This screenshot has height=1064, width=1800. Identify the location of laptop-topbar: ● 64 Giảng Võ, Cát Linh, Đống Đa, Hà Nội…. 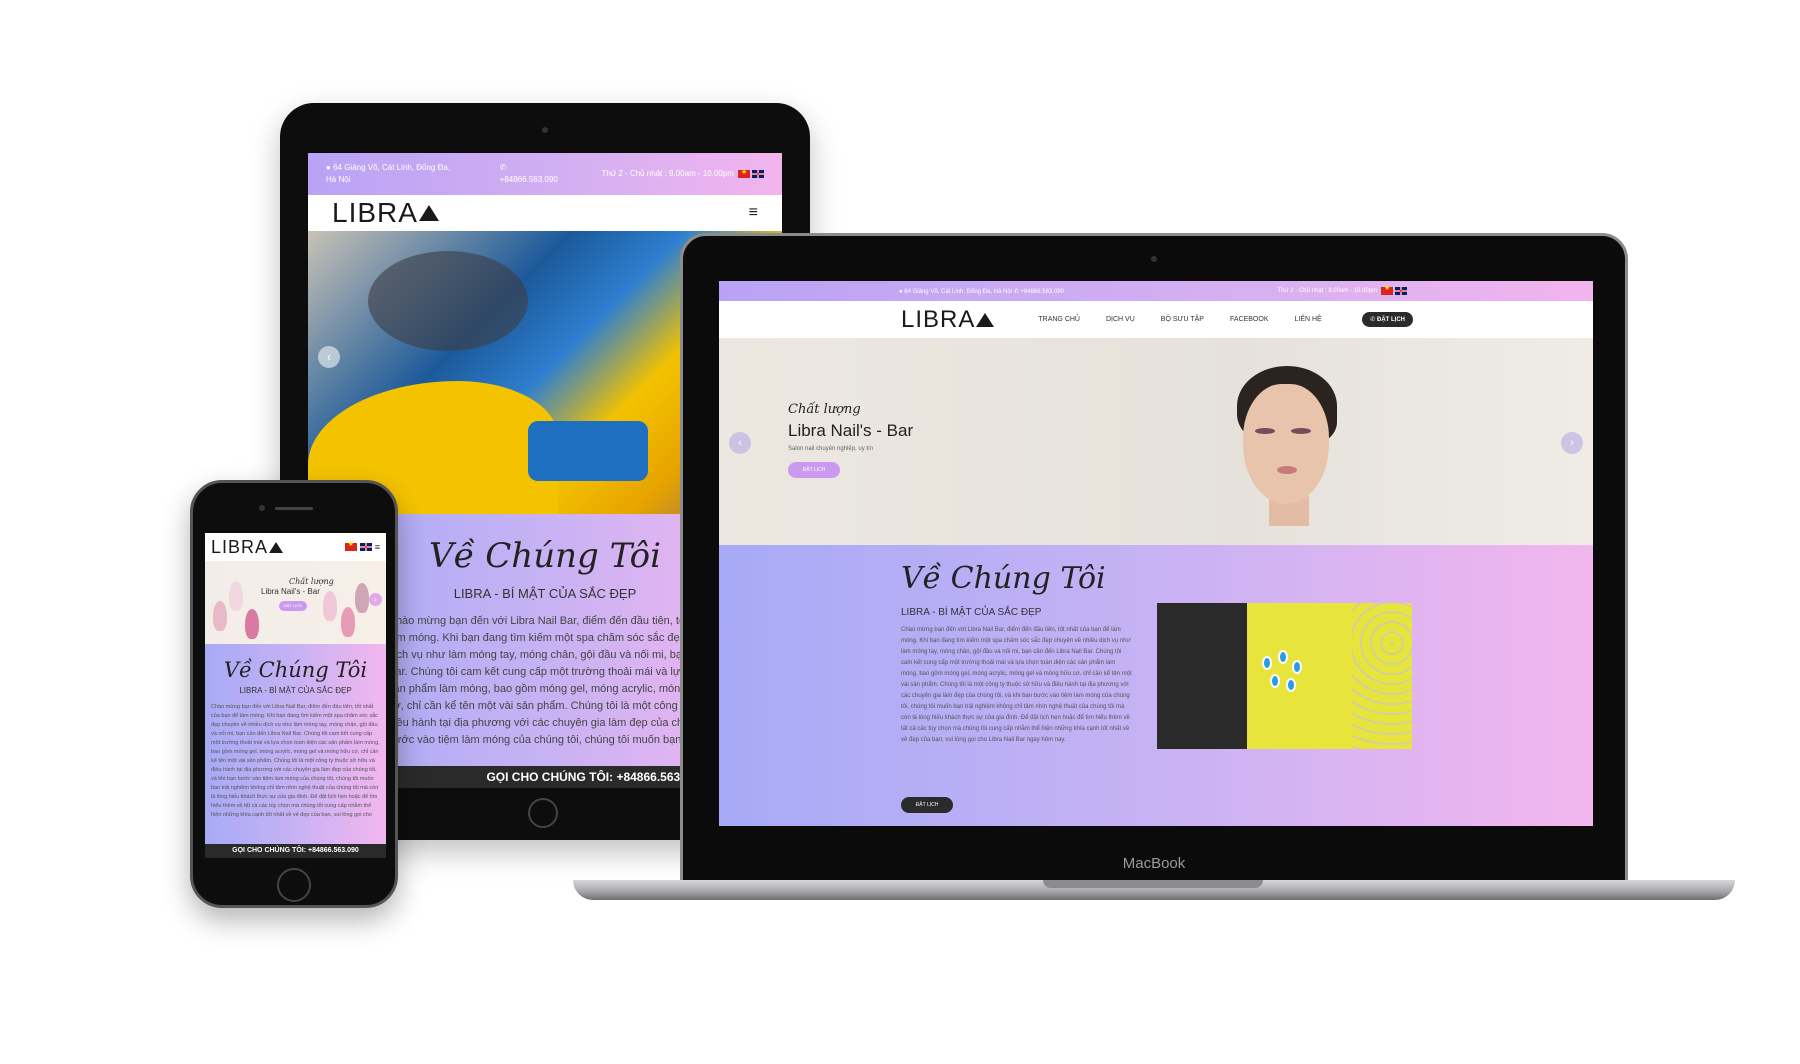
(1156, 291).